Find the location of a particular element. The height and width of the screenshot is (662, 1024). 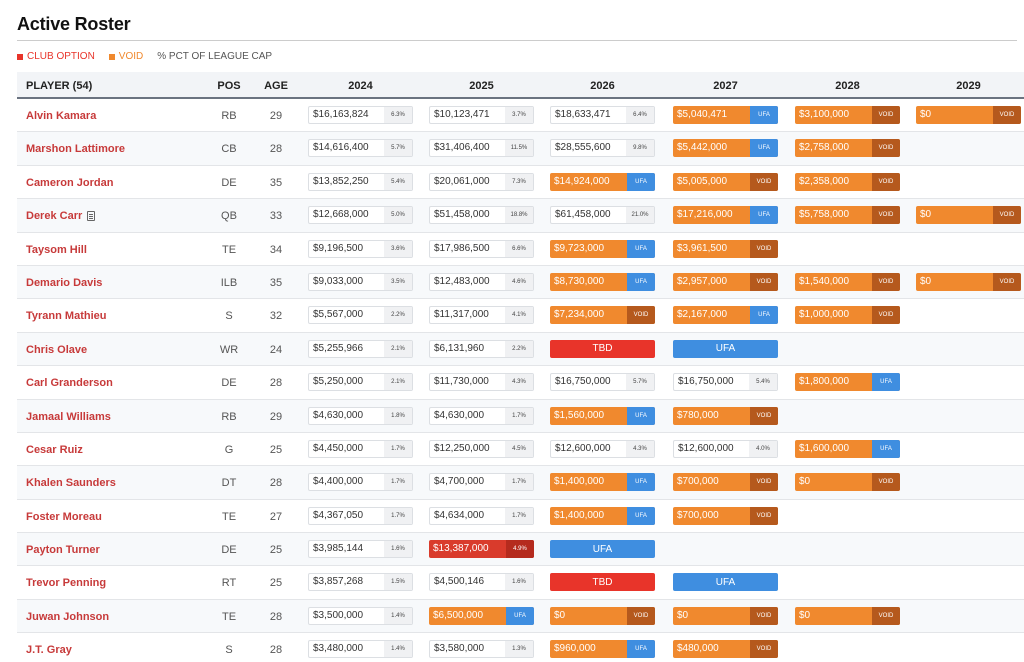

cap-hit-cell: $12,668,000 5.0% is located at coordinates (360, 215).